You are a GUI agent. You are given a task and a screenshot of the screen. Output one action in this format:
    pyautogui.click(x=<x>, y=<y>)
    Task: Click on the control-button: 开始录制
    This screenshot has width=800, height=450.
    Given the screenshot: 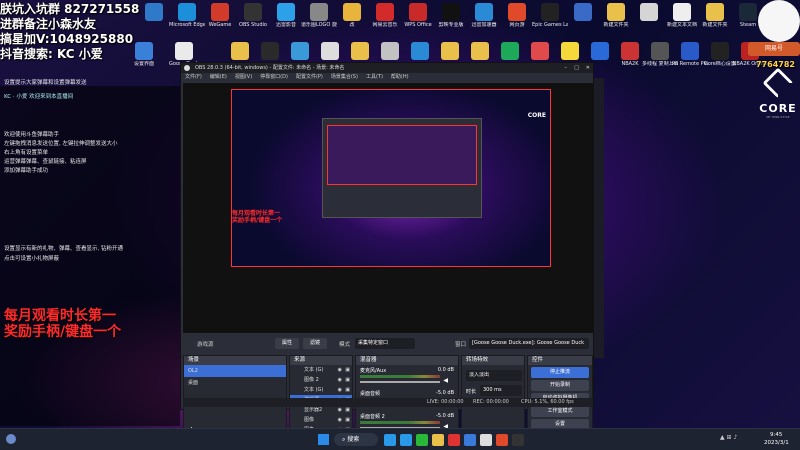 What is the action you would take?
    pyautogui.click(x=560, y=385)
    